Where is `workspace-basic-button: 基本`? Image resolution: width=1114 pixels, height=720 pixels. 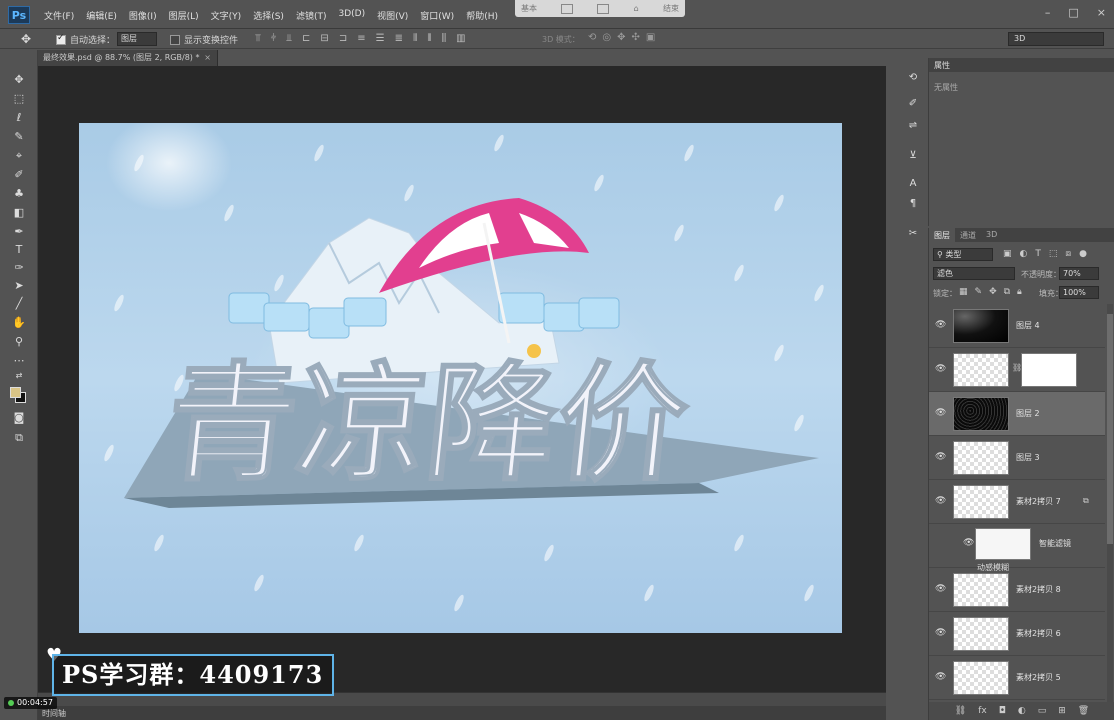 workspace-basic-button: 基本 is located at coordinates (529, 8).